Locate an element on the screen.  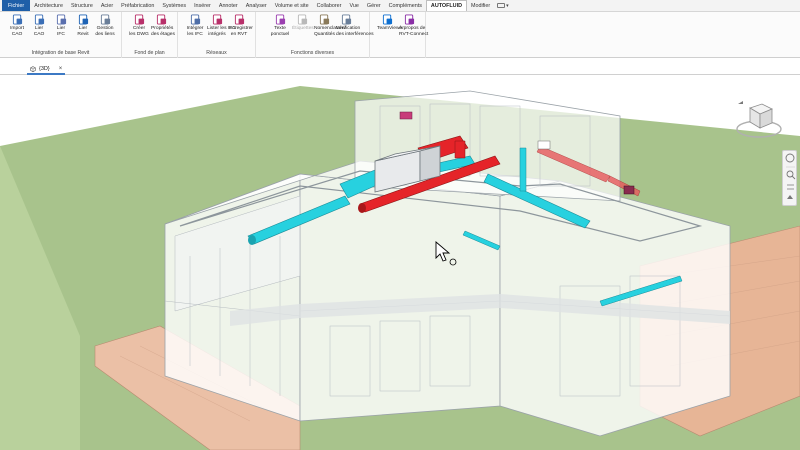
panel-title: Intégration de base Revit is located at coordinates (60, 53).